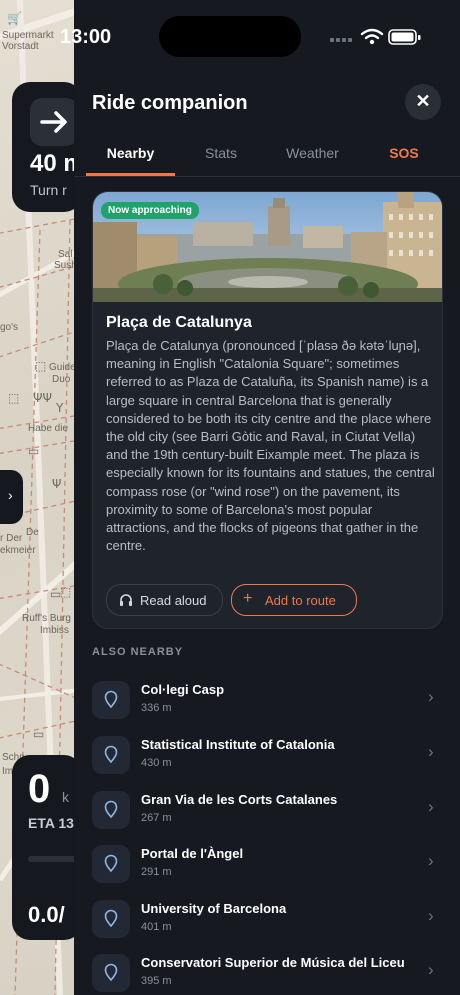 This screenshot has height=995, width=460. What do you see at coordinates (42, 398) in the screenshot?
I see `svg-text: ΨΨ` at bounding box center [42, 398].